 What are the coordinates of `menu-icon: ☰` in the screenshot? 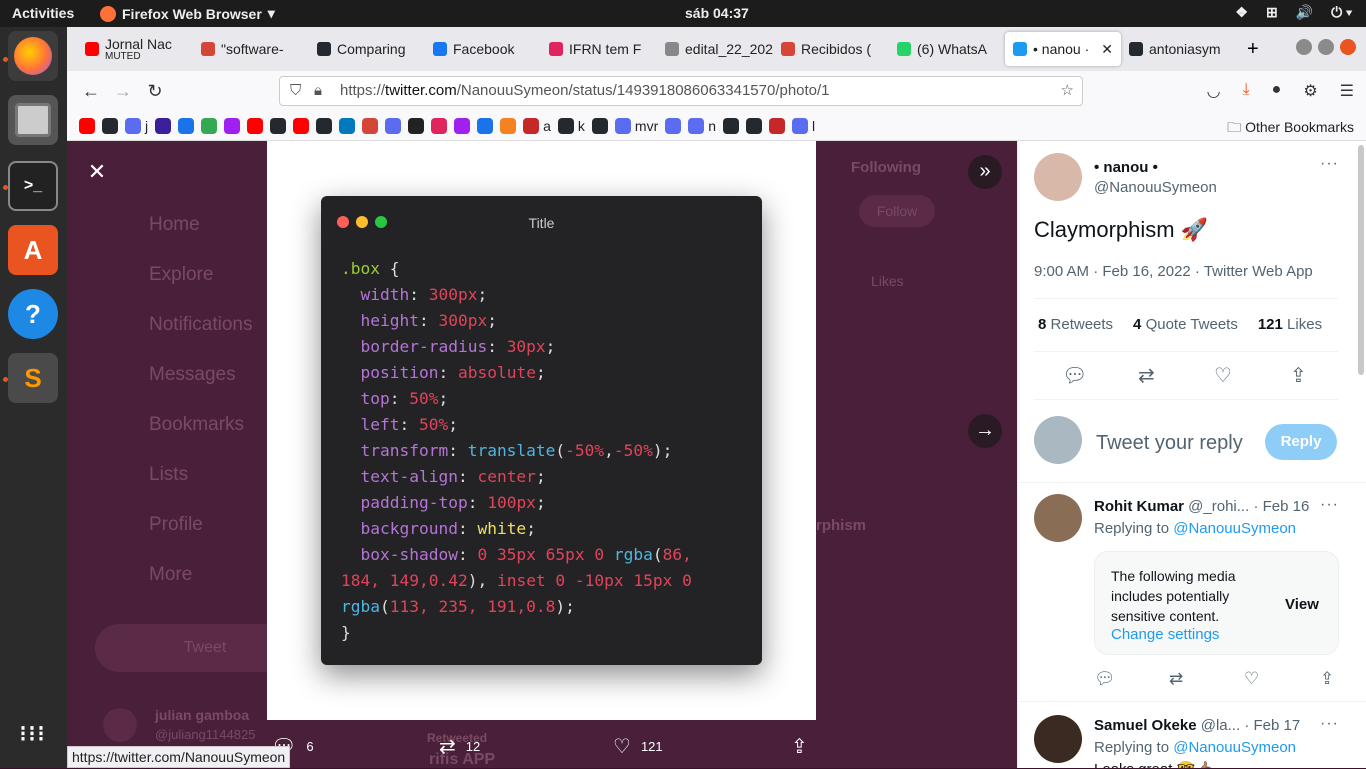 It's located at (1347, 91).